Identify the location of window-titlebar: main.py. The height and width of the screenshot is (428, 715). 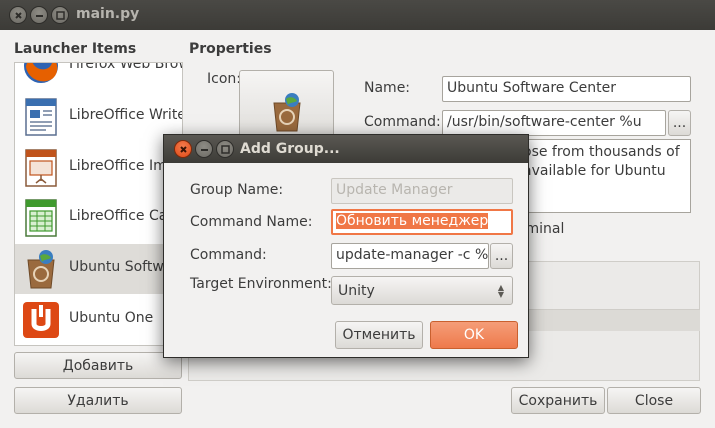
(357, 15).